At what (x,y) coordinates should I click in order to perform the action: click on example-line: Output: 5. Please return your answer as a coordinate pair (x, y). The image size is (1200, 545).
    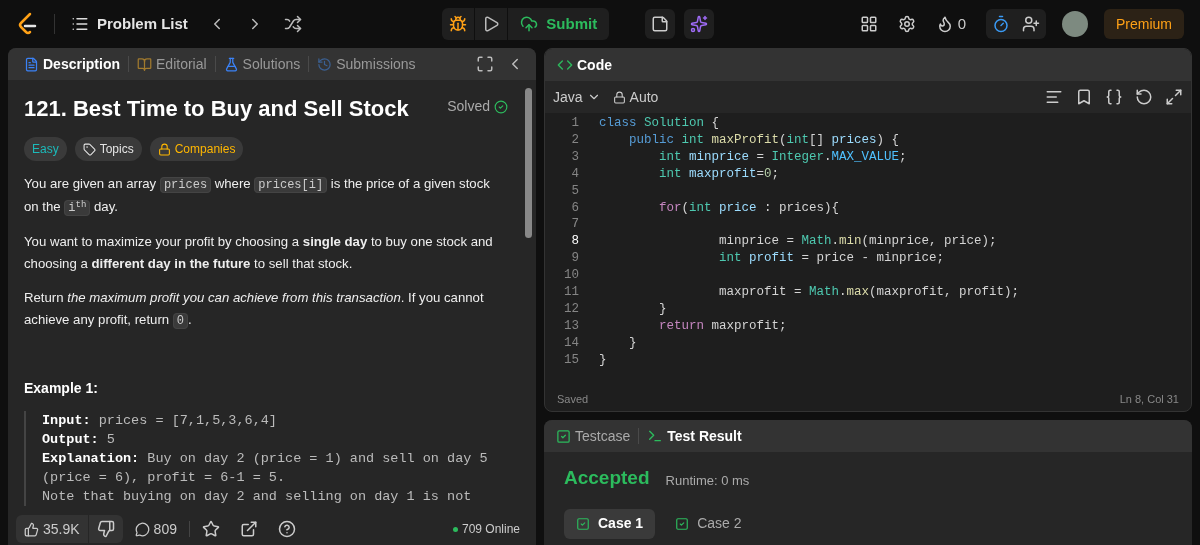
    Looking at the image, I should click on (79, 440).